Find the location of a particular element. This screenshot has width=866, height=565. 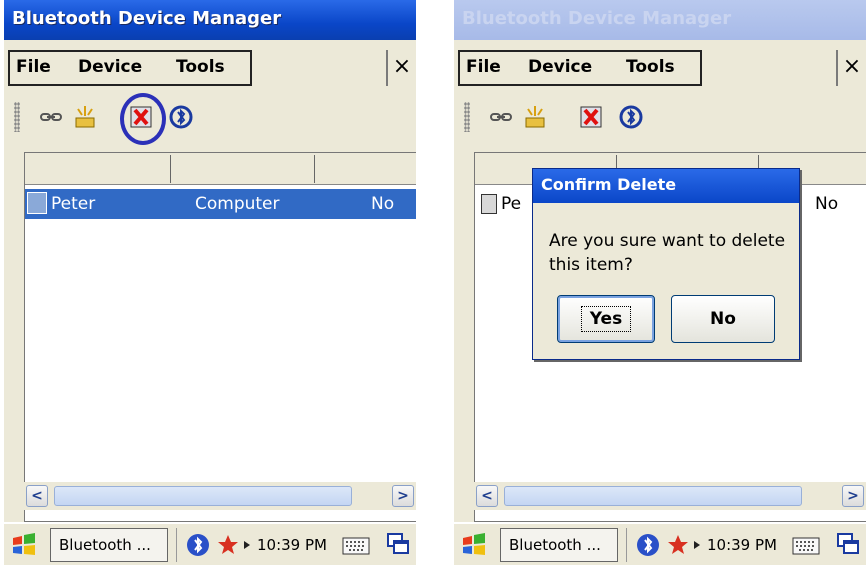

device-type: Computer is located at coordinates (237, 204).